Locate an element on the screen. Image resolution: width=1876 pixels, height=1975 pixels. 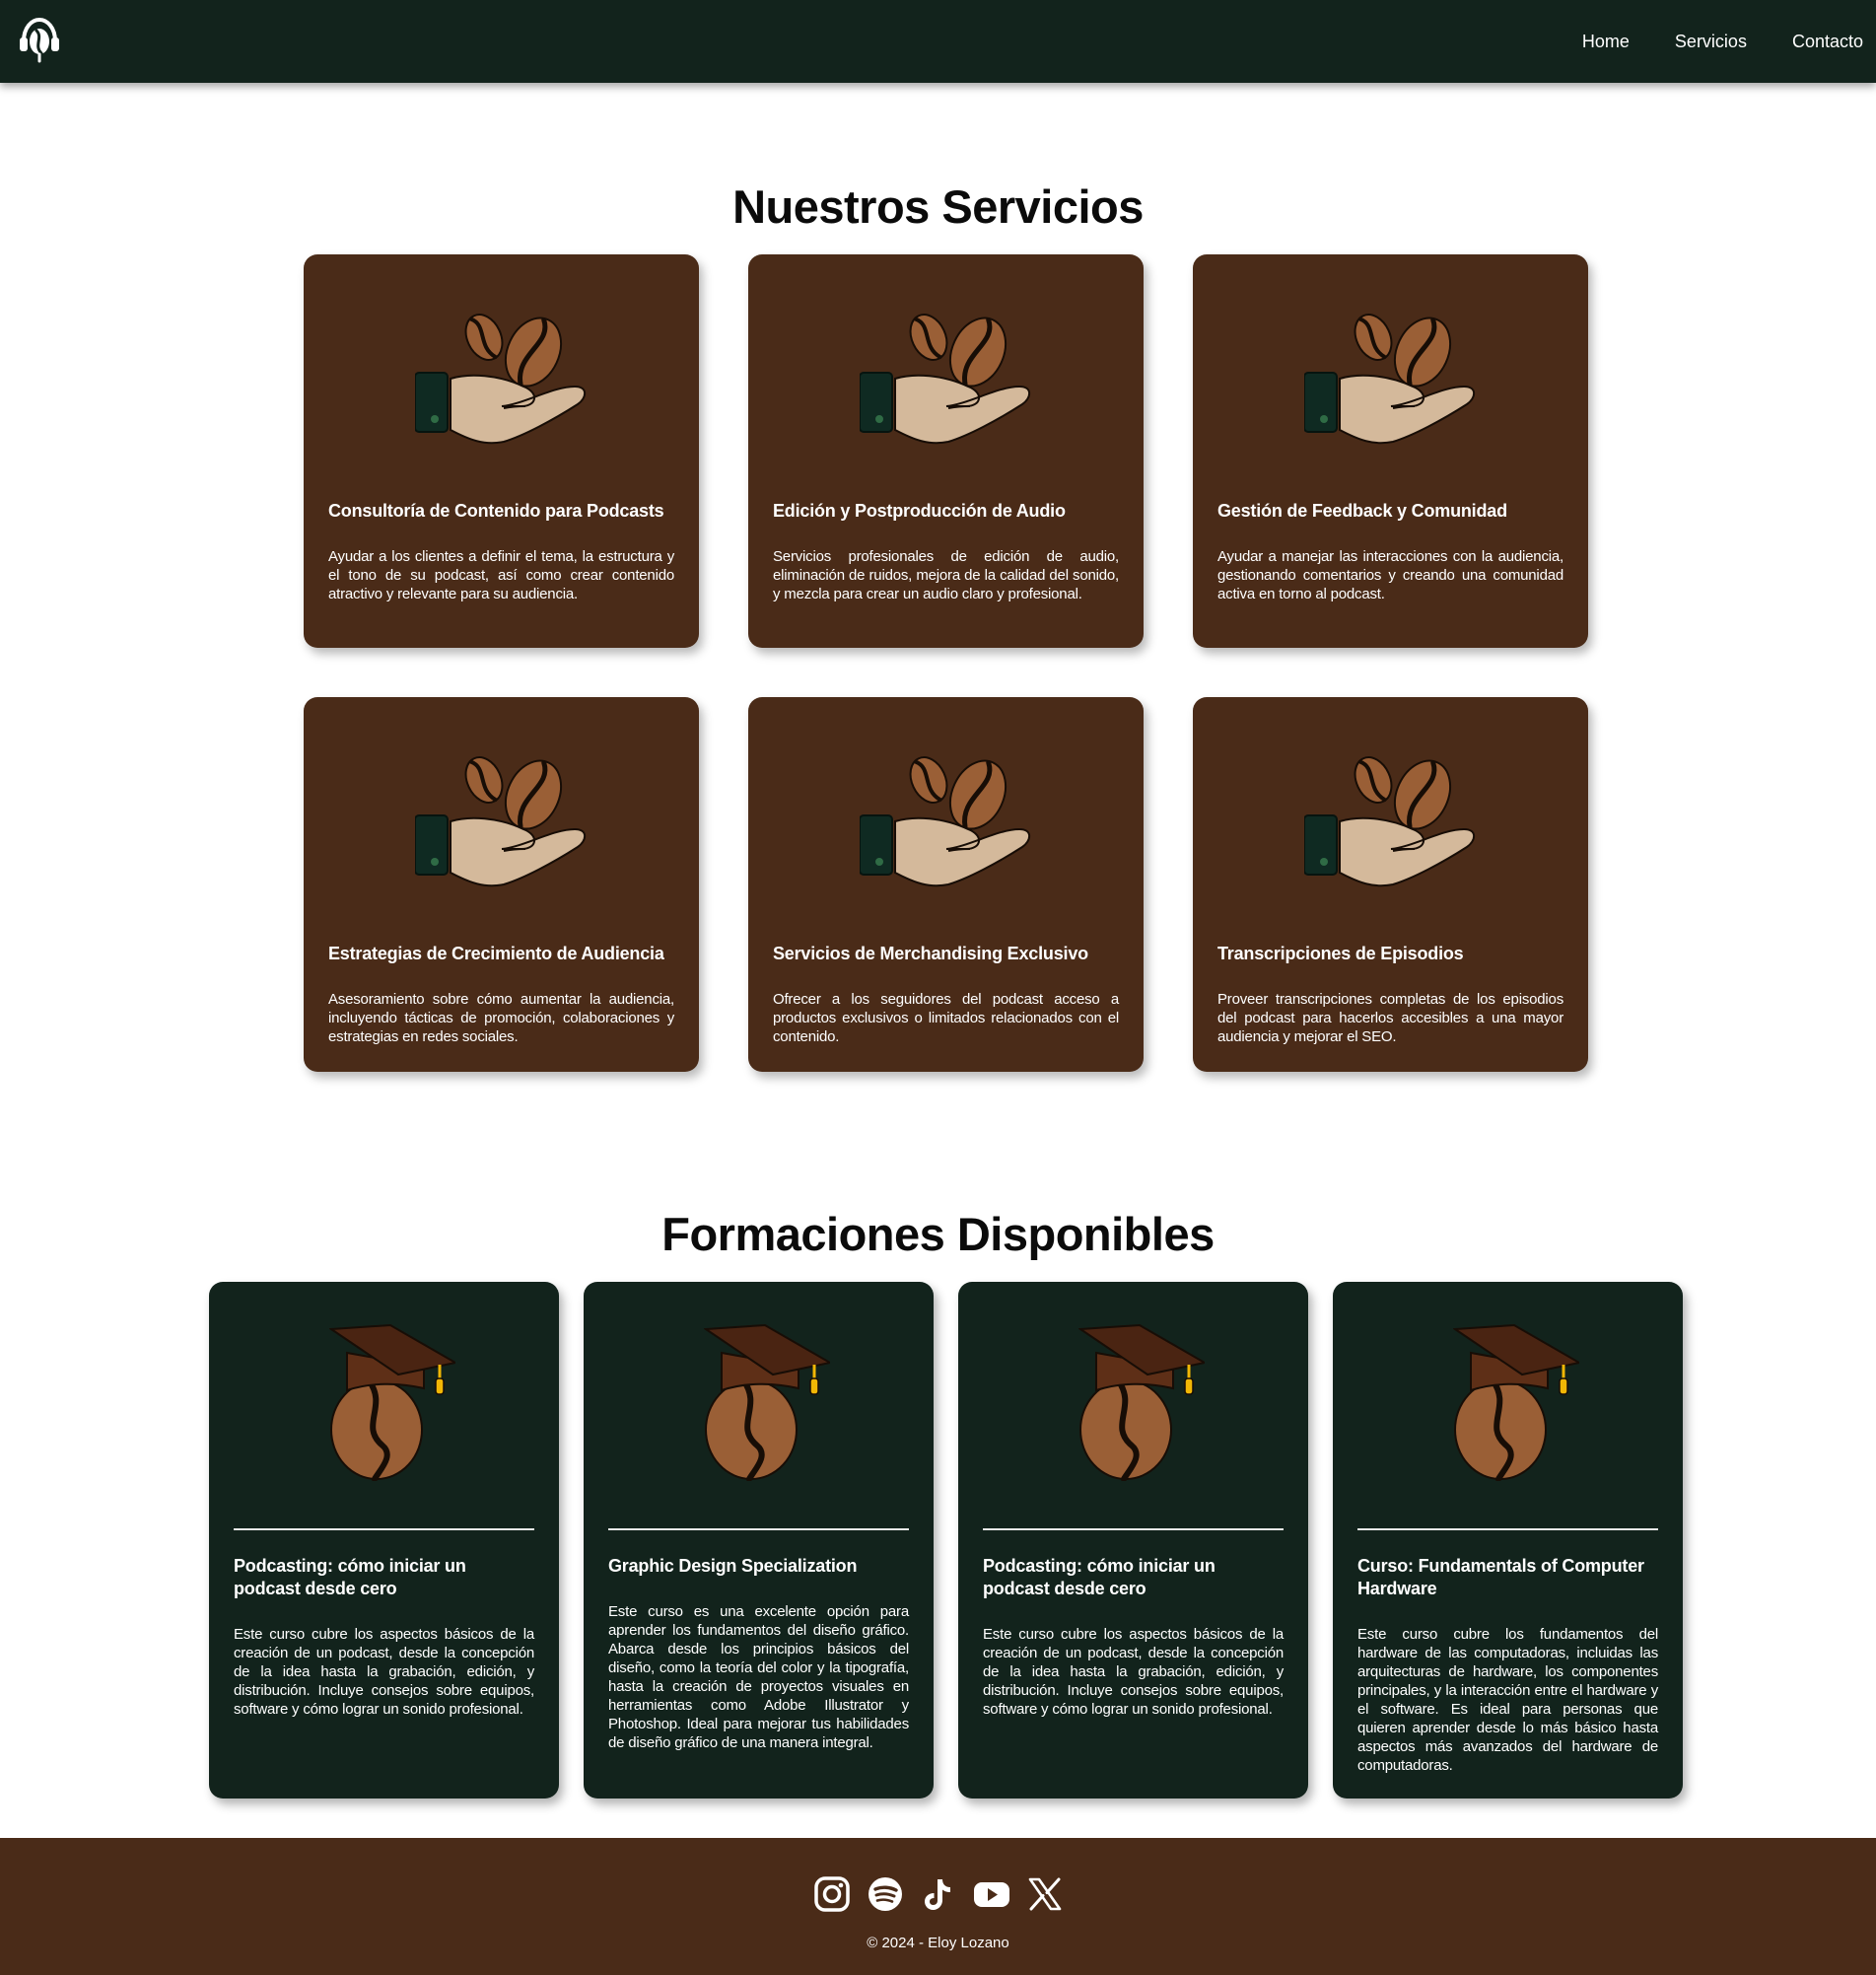
courses-section-title: Formaciones Disponibles is located at coordinates (938, 1234).